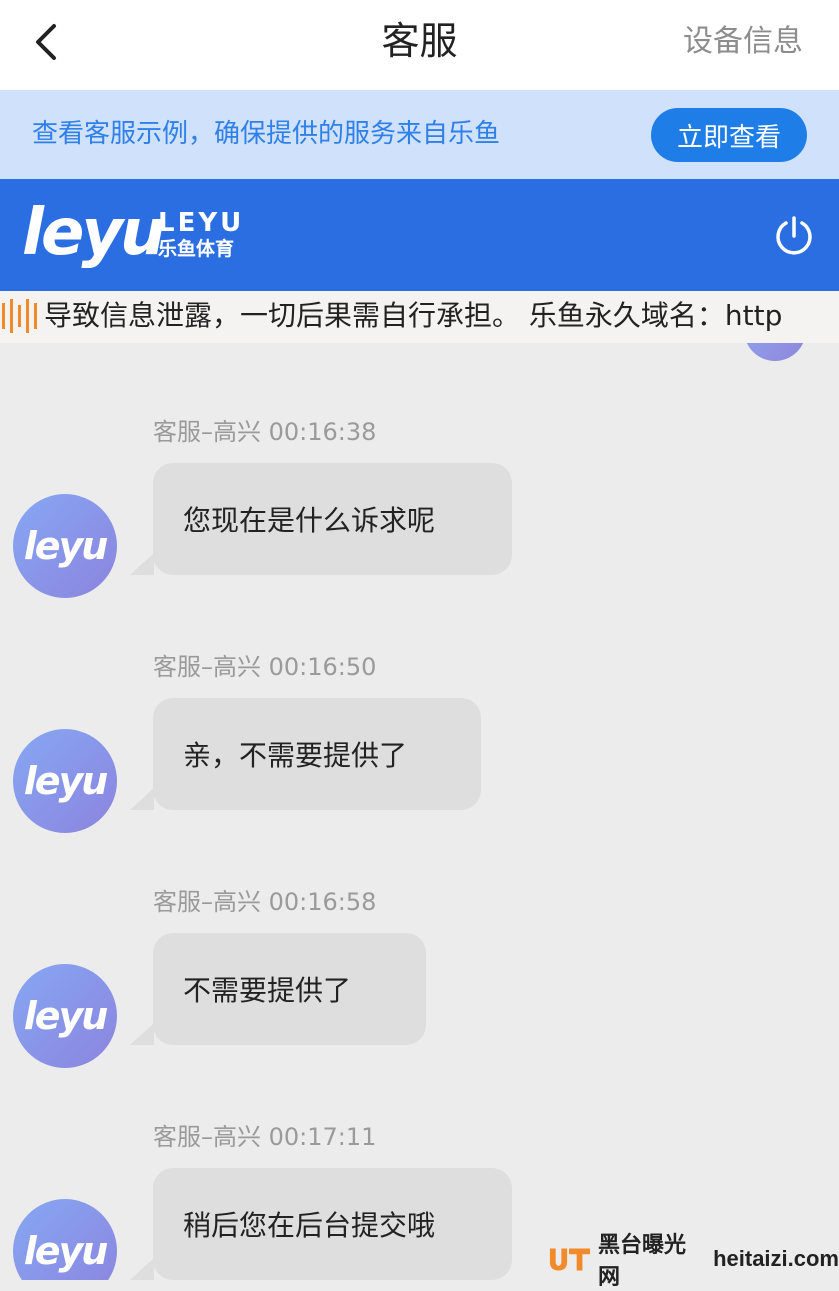  Describe the element at coordinates (19, 316) in the screenshot. I see `announcement-bars-icon` at that location.